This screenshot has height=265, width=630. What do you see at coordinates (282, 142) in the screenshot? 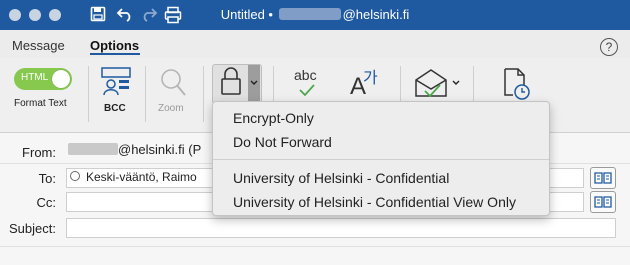
I see `menu-item-do-not-forward: Do Not Forward` at bounding box center [282, 142].